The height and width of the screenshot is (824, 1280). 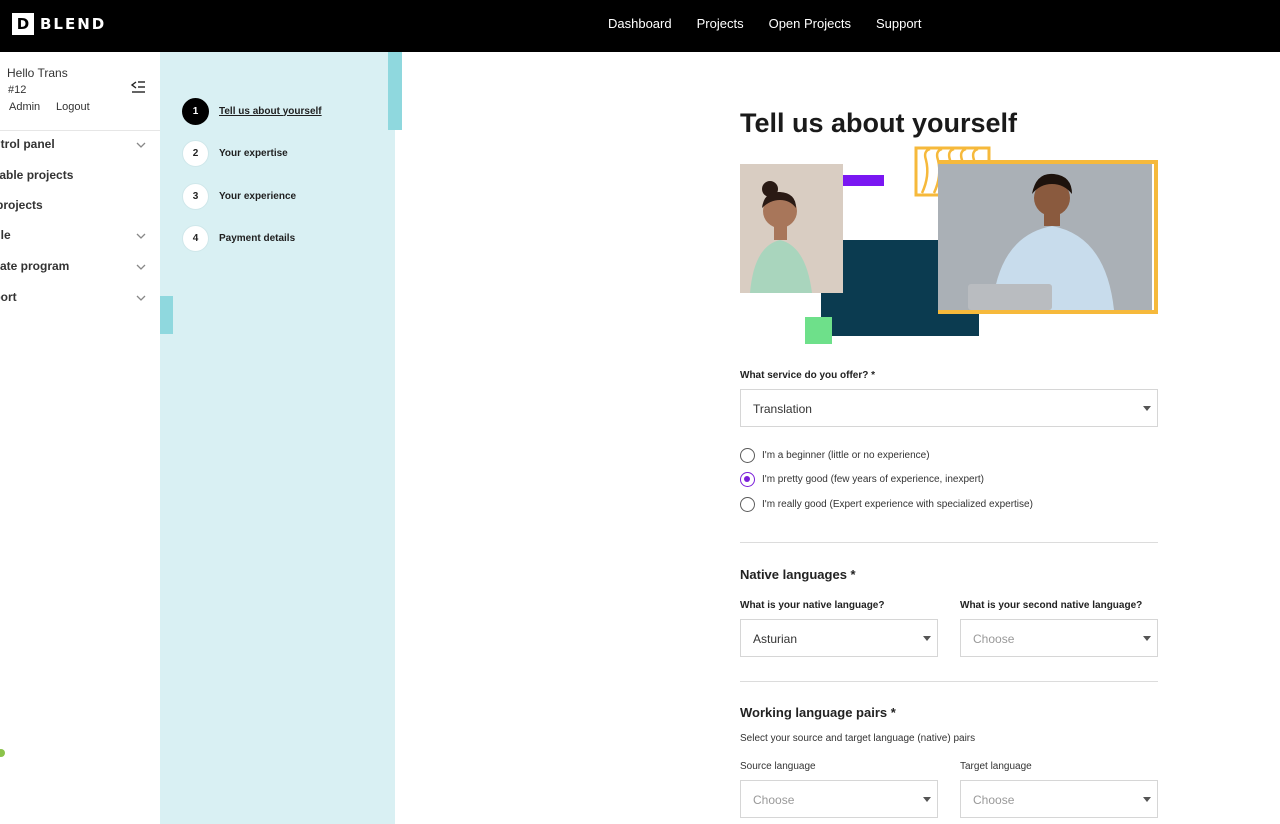 What do you see at coordinates (73, 107) in the screenshot?
I see `logout-link: Logout` at bounding box center [73, 107].